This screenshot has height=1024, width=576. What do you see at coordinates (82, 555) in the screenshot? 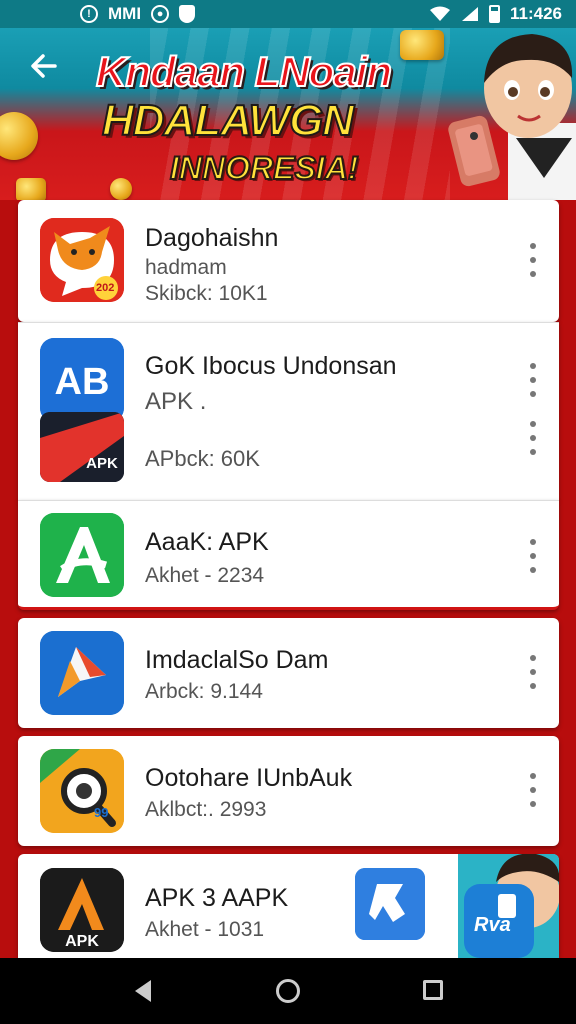
I see `green-a-icon` at bounding box center [82, 555].